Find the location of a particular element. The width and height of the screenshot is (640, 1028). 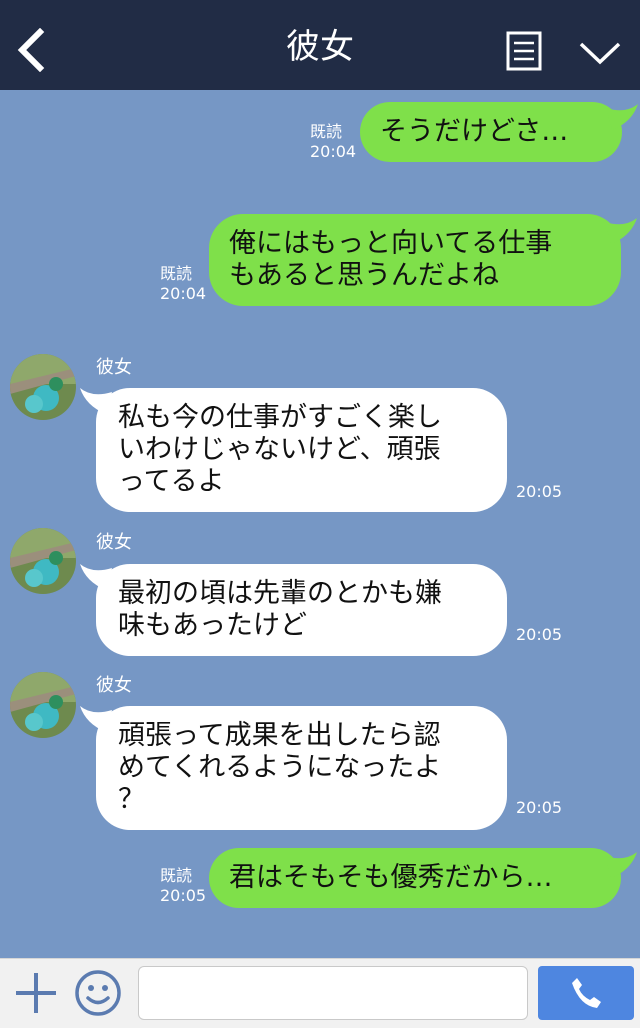

chat-header: 彼女 is located at coordinates (320, 45).